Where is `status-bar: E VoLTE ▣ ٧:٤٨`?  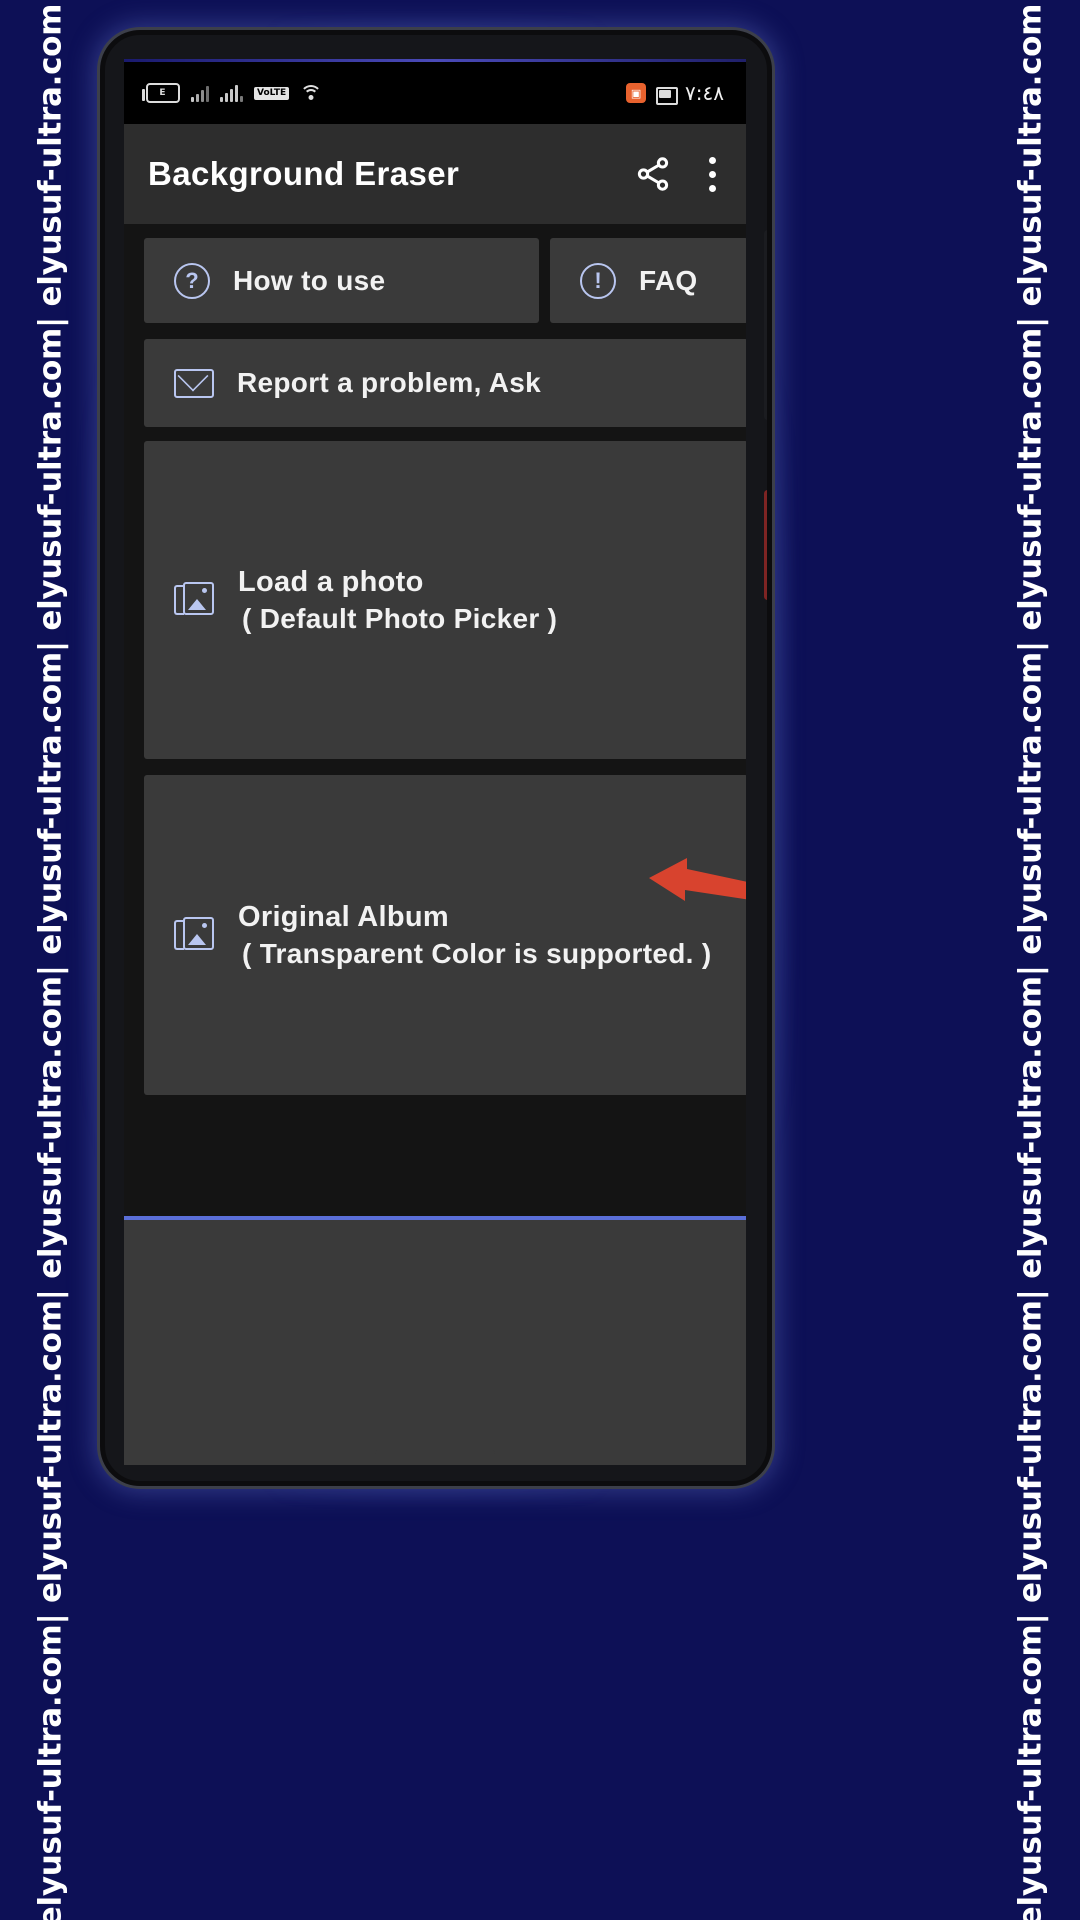
status-bar: E VoLTE ▣ ٧:٤٨ is located at coordinates (435, 93).